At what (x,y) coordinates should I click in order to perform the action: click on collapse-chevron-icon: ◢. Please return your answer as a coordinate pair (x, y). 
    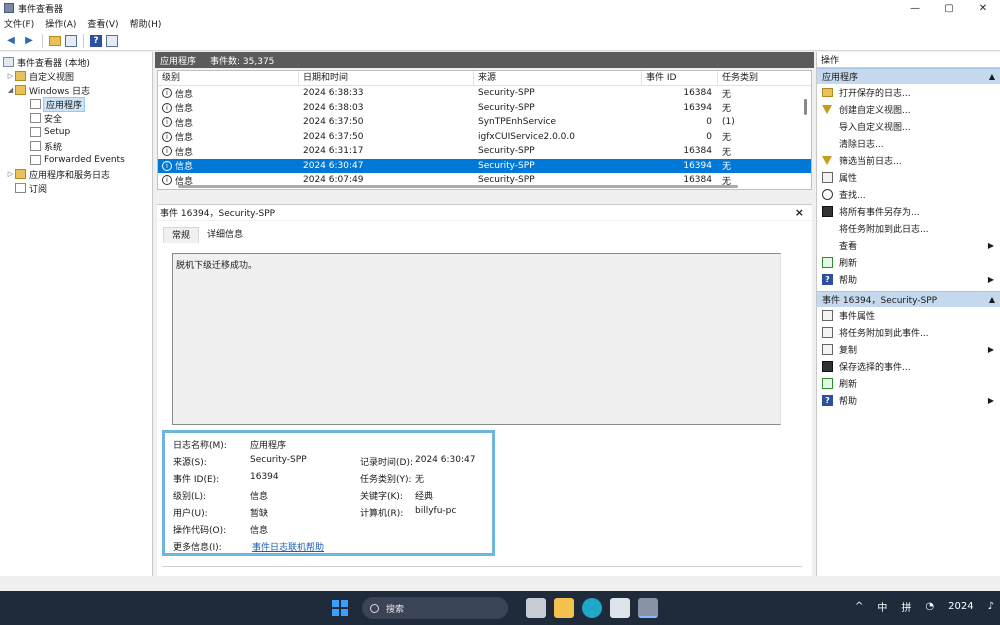
    Looking at the image, I should click on (10, 90).